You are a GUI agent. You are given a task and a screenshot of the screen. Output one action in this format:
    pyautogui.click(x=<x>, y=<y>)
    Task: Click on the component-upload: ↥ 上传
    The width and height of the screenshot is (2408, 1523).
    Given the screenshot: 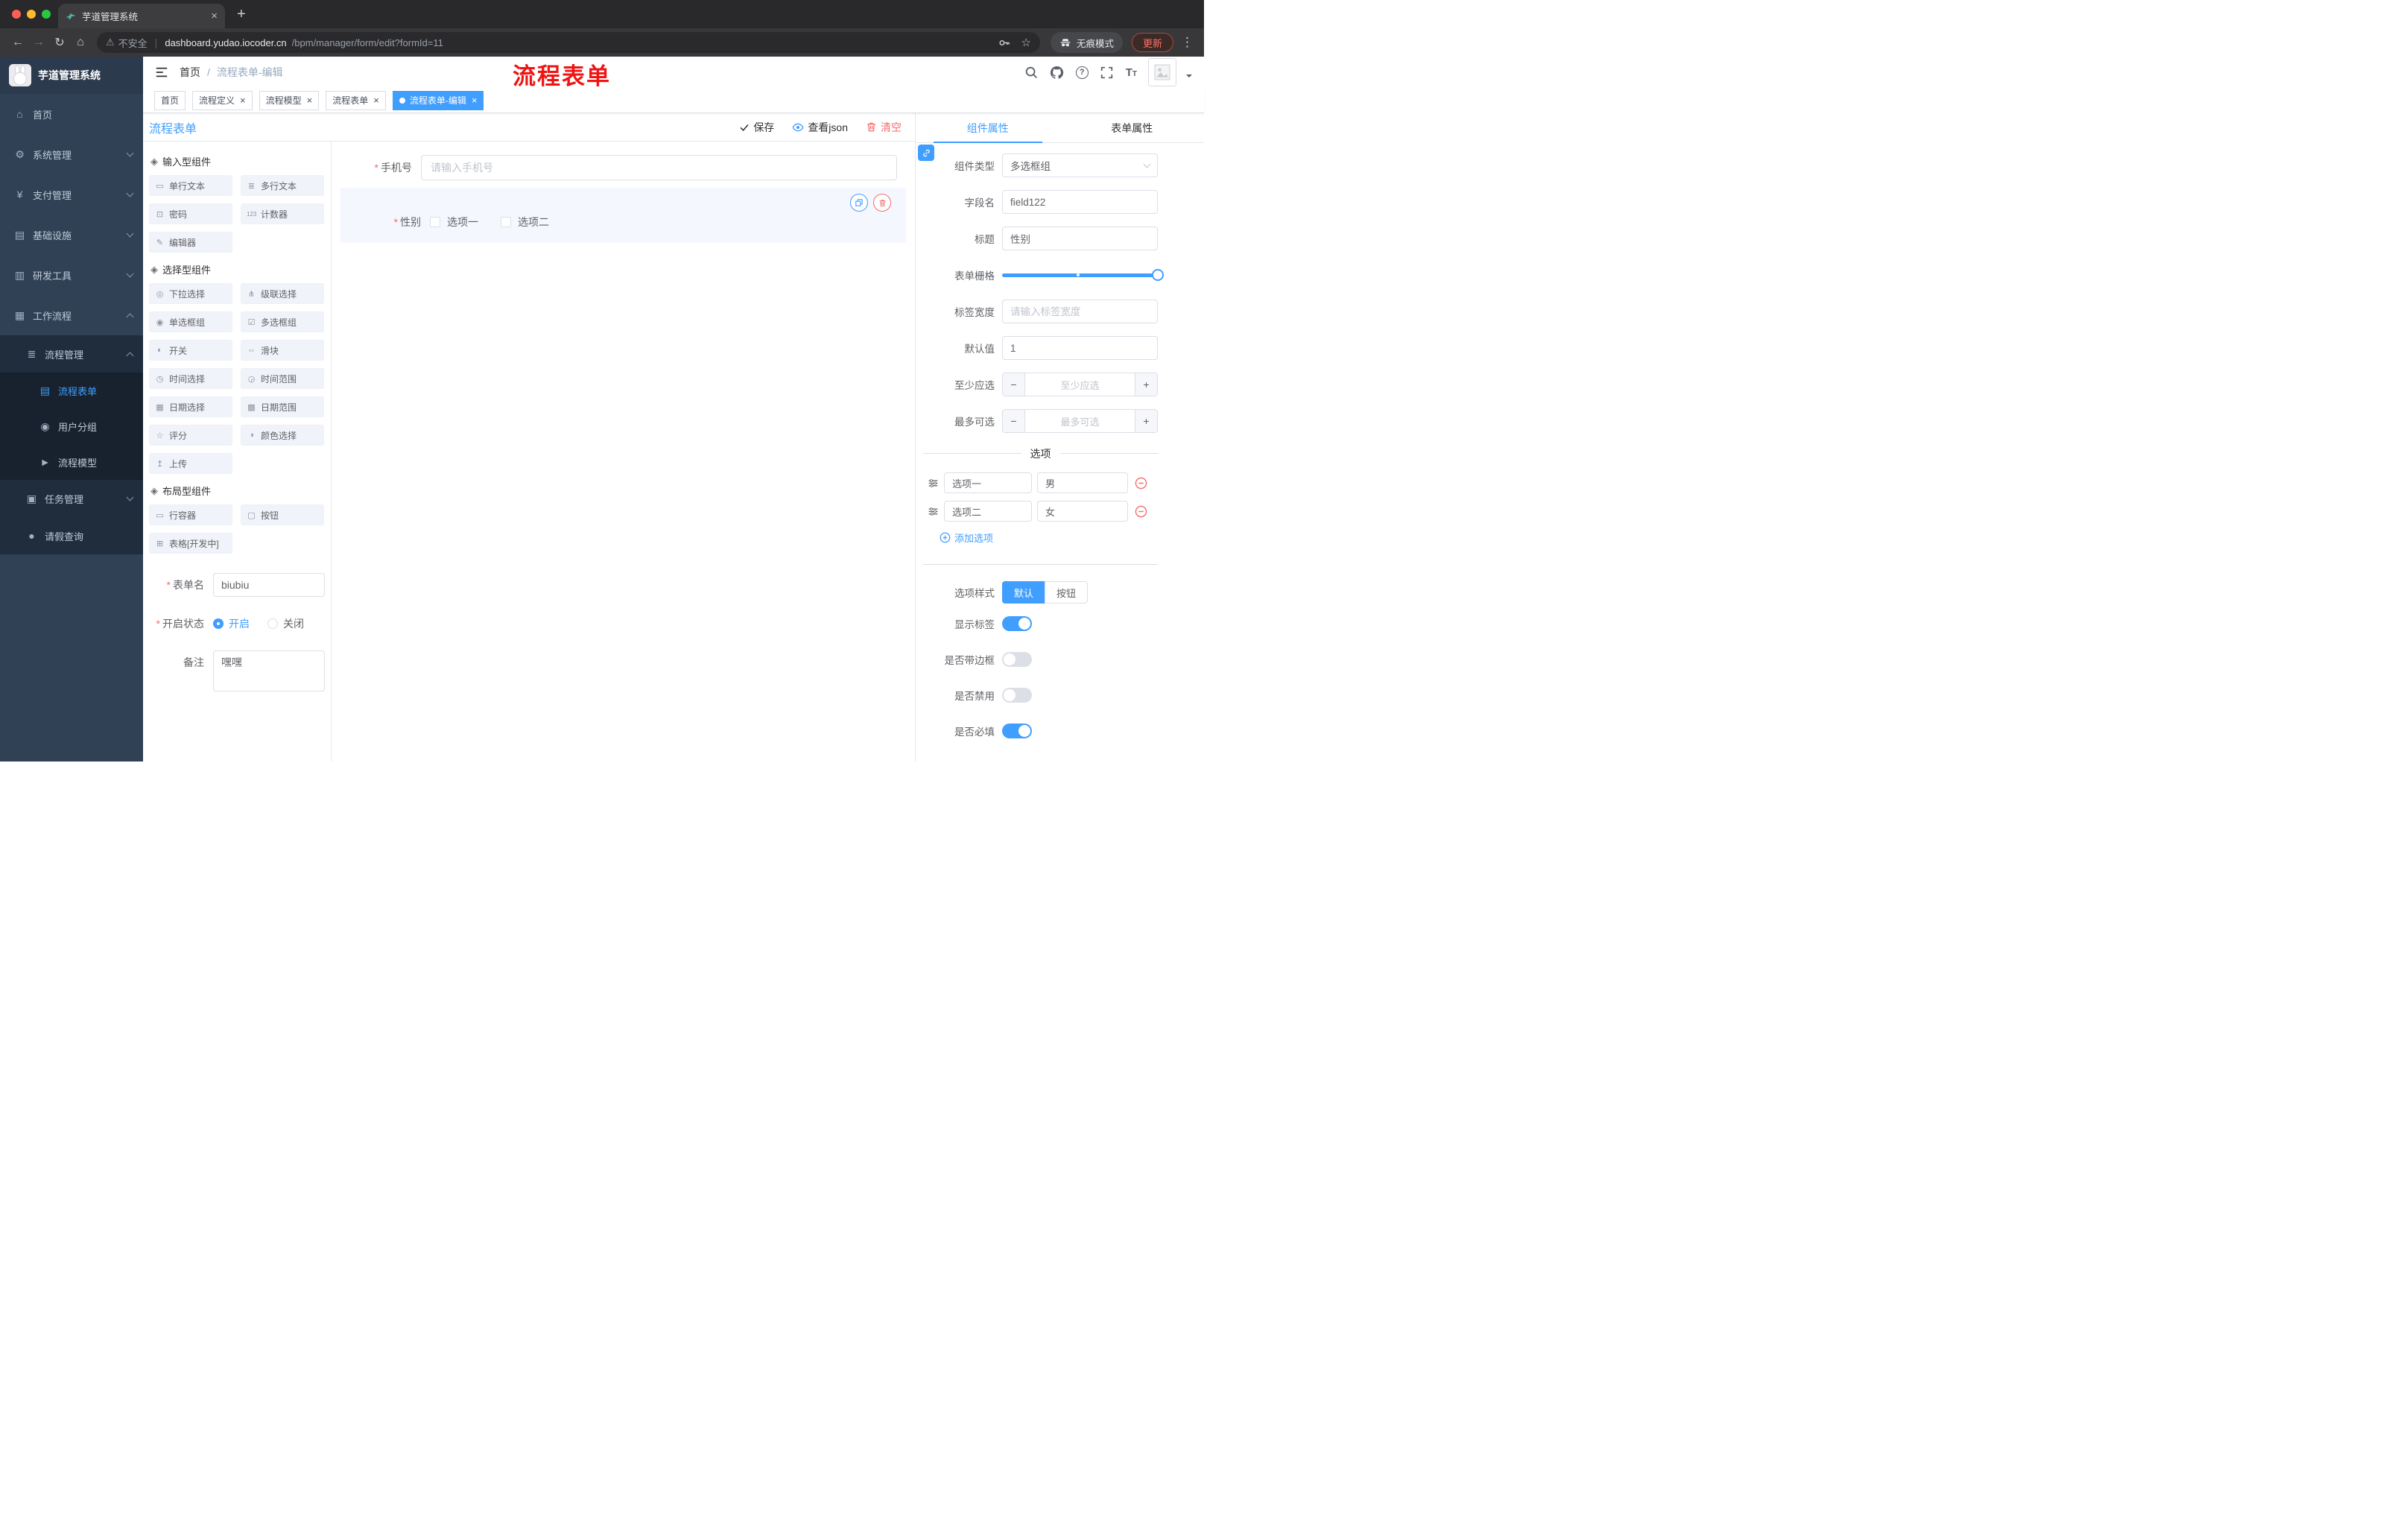 What is the action you would take?
    pyautogui.click(x=190, y=464)
    